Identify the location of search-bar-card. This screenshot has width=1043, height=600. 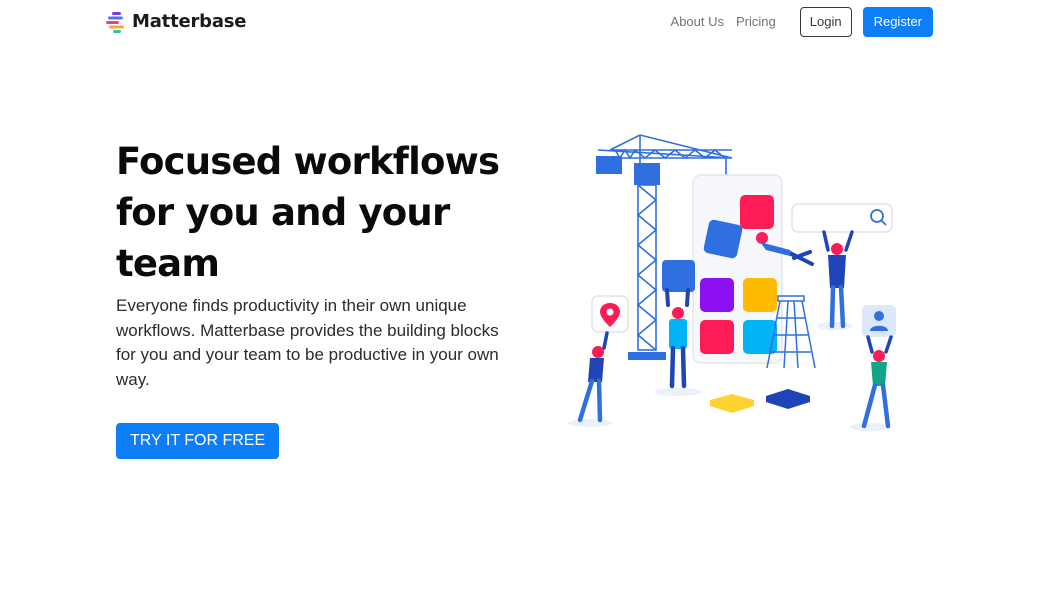
(842, 218).